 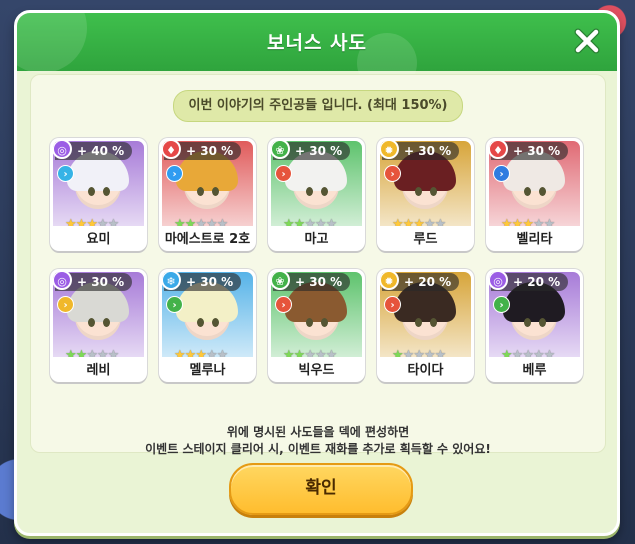 I want to click on bonus-banner: 이번 이야기의 주인공들 입니다. (최대 150%), so click(x=318, y=106).